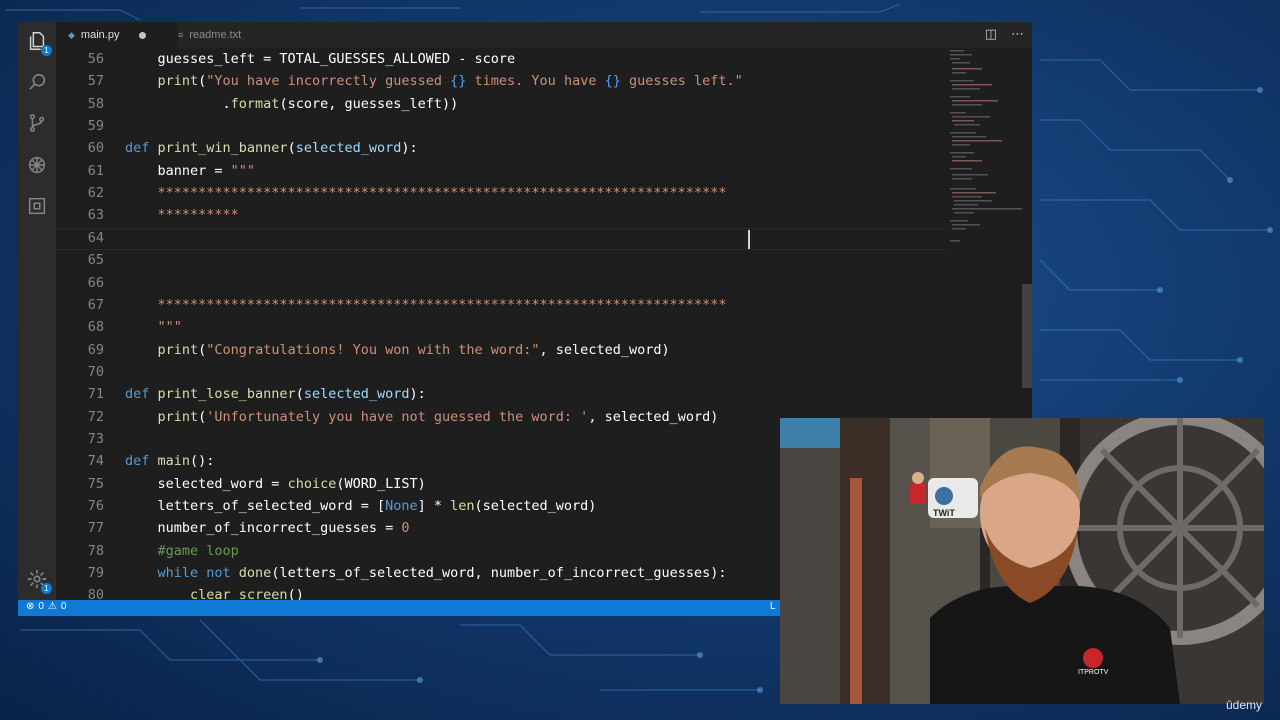 The width and height of the screenshot is (1280, 720). Describe the element at coordinates (544, 35) in the screenshot. I see `tab-bar: ◆ main.py ≡ readme.txt ◫ ⋯` at that location.